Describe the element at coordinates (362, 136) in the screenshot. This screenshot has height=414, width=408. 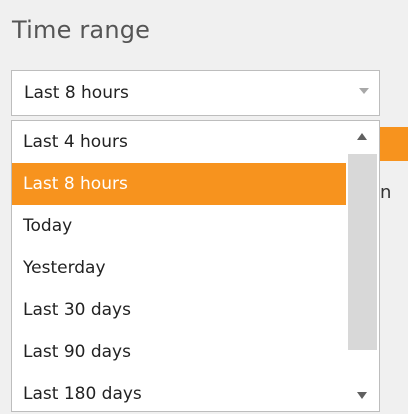
I see `scroll-up-arrow-icon` at that location.